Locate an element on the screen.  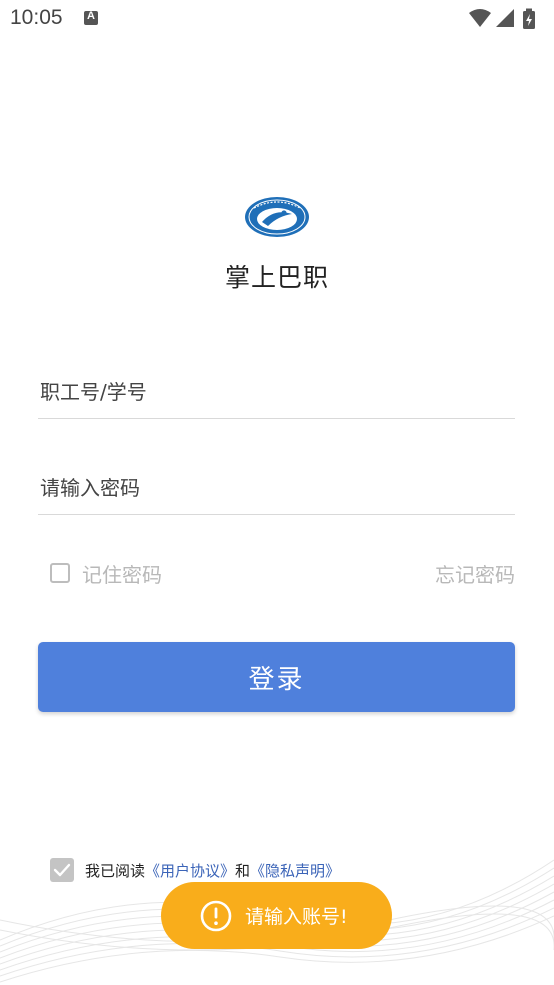
agreement-checkbox is located at coordinates (62, 870).